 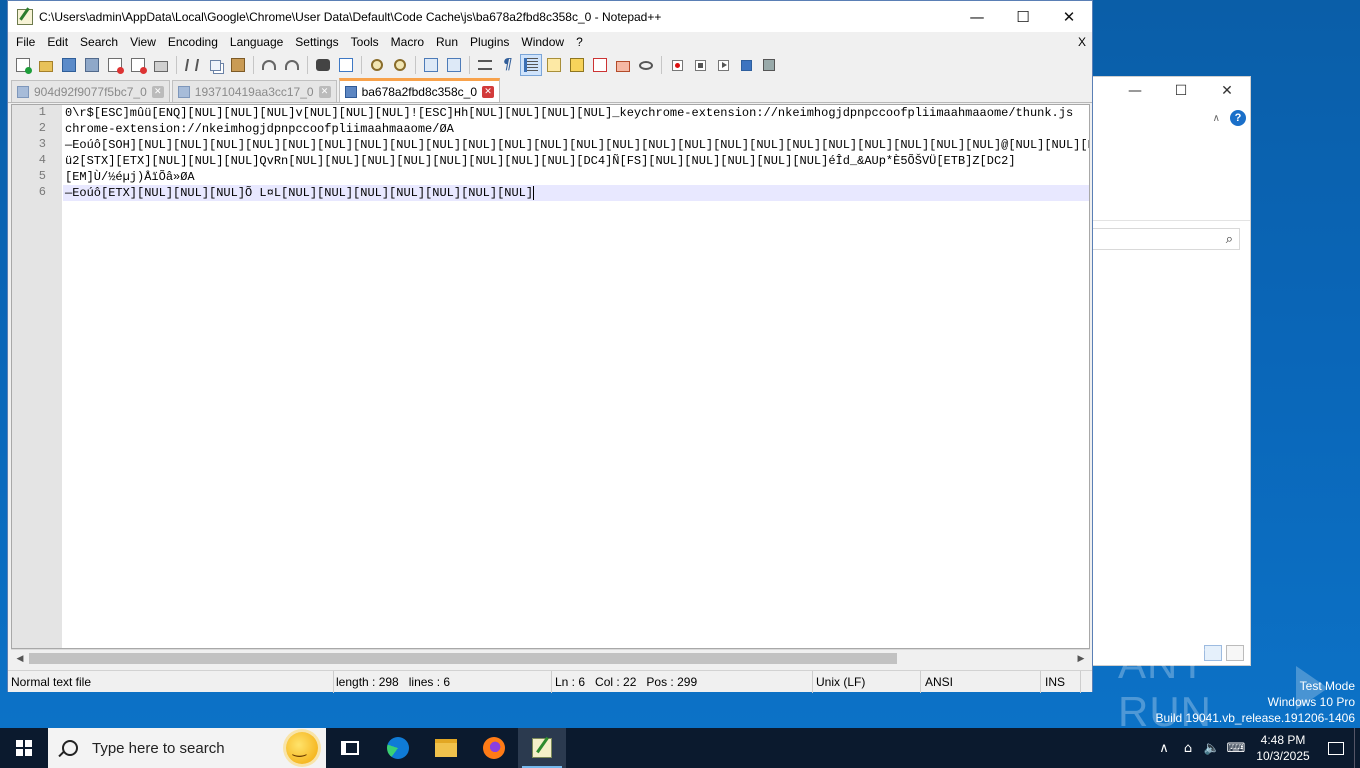 I want to click on folder-as-workspace-button, so click(x=600, y=65).